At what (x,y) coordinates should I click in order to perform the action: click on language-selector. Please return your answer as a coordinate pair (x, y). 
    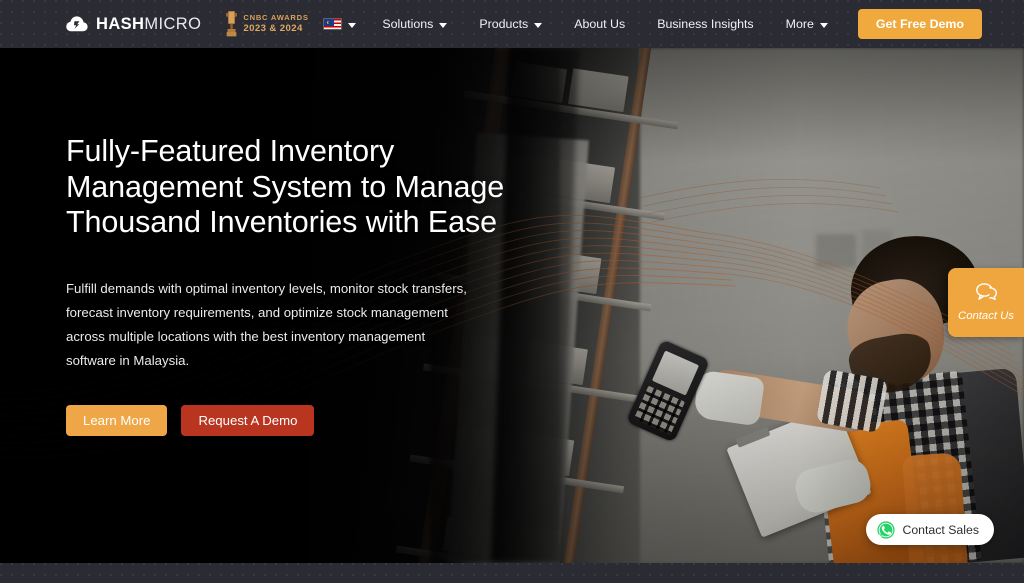
    Looking at the image, I should click on (344, 24).